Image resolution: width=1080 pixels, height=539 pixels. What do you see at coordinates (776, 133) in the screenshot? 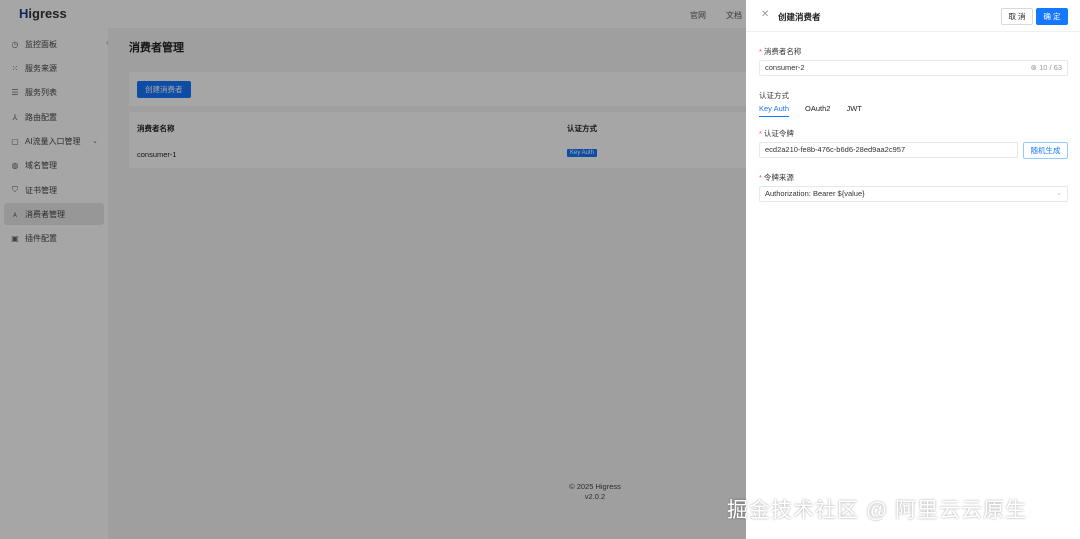
I see `token-label: * 认证令牌` at bounding box center [776, 133].